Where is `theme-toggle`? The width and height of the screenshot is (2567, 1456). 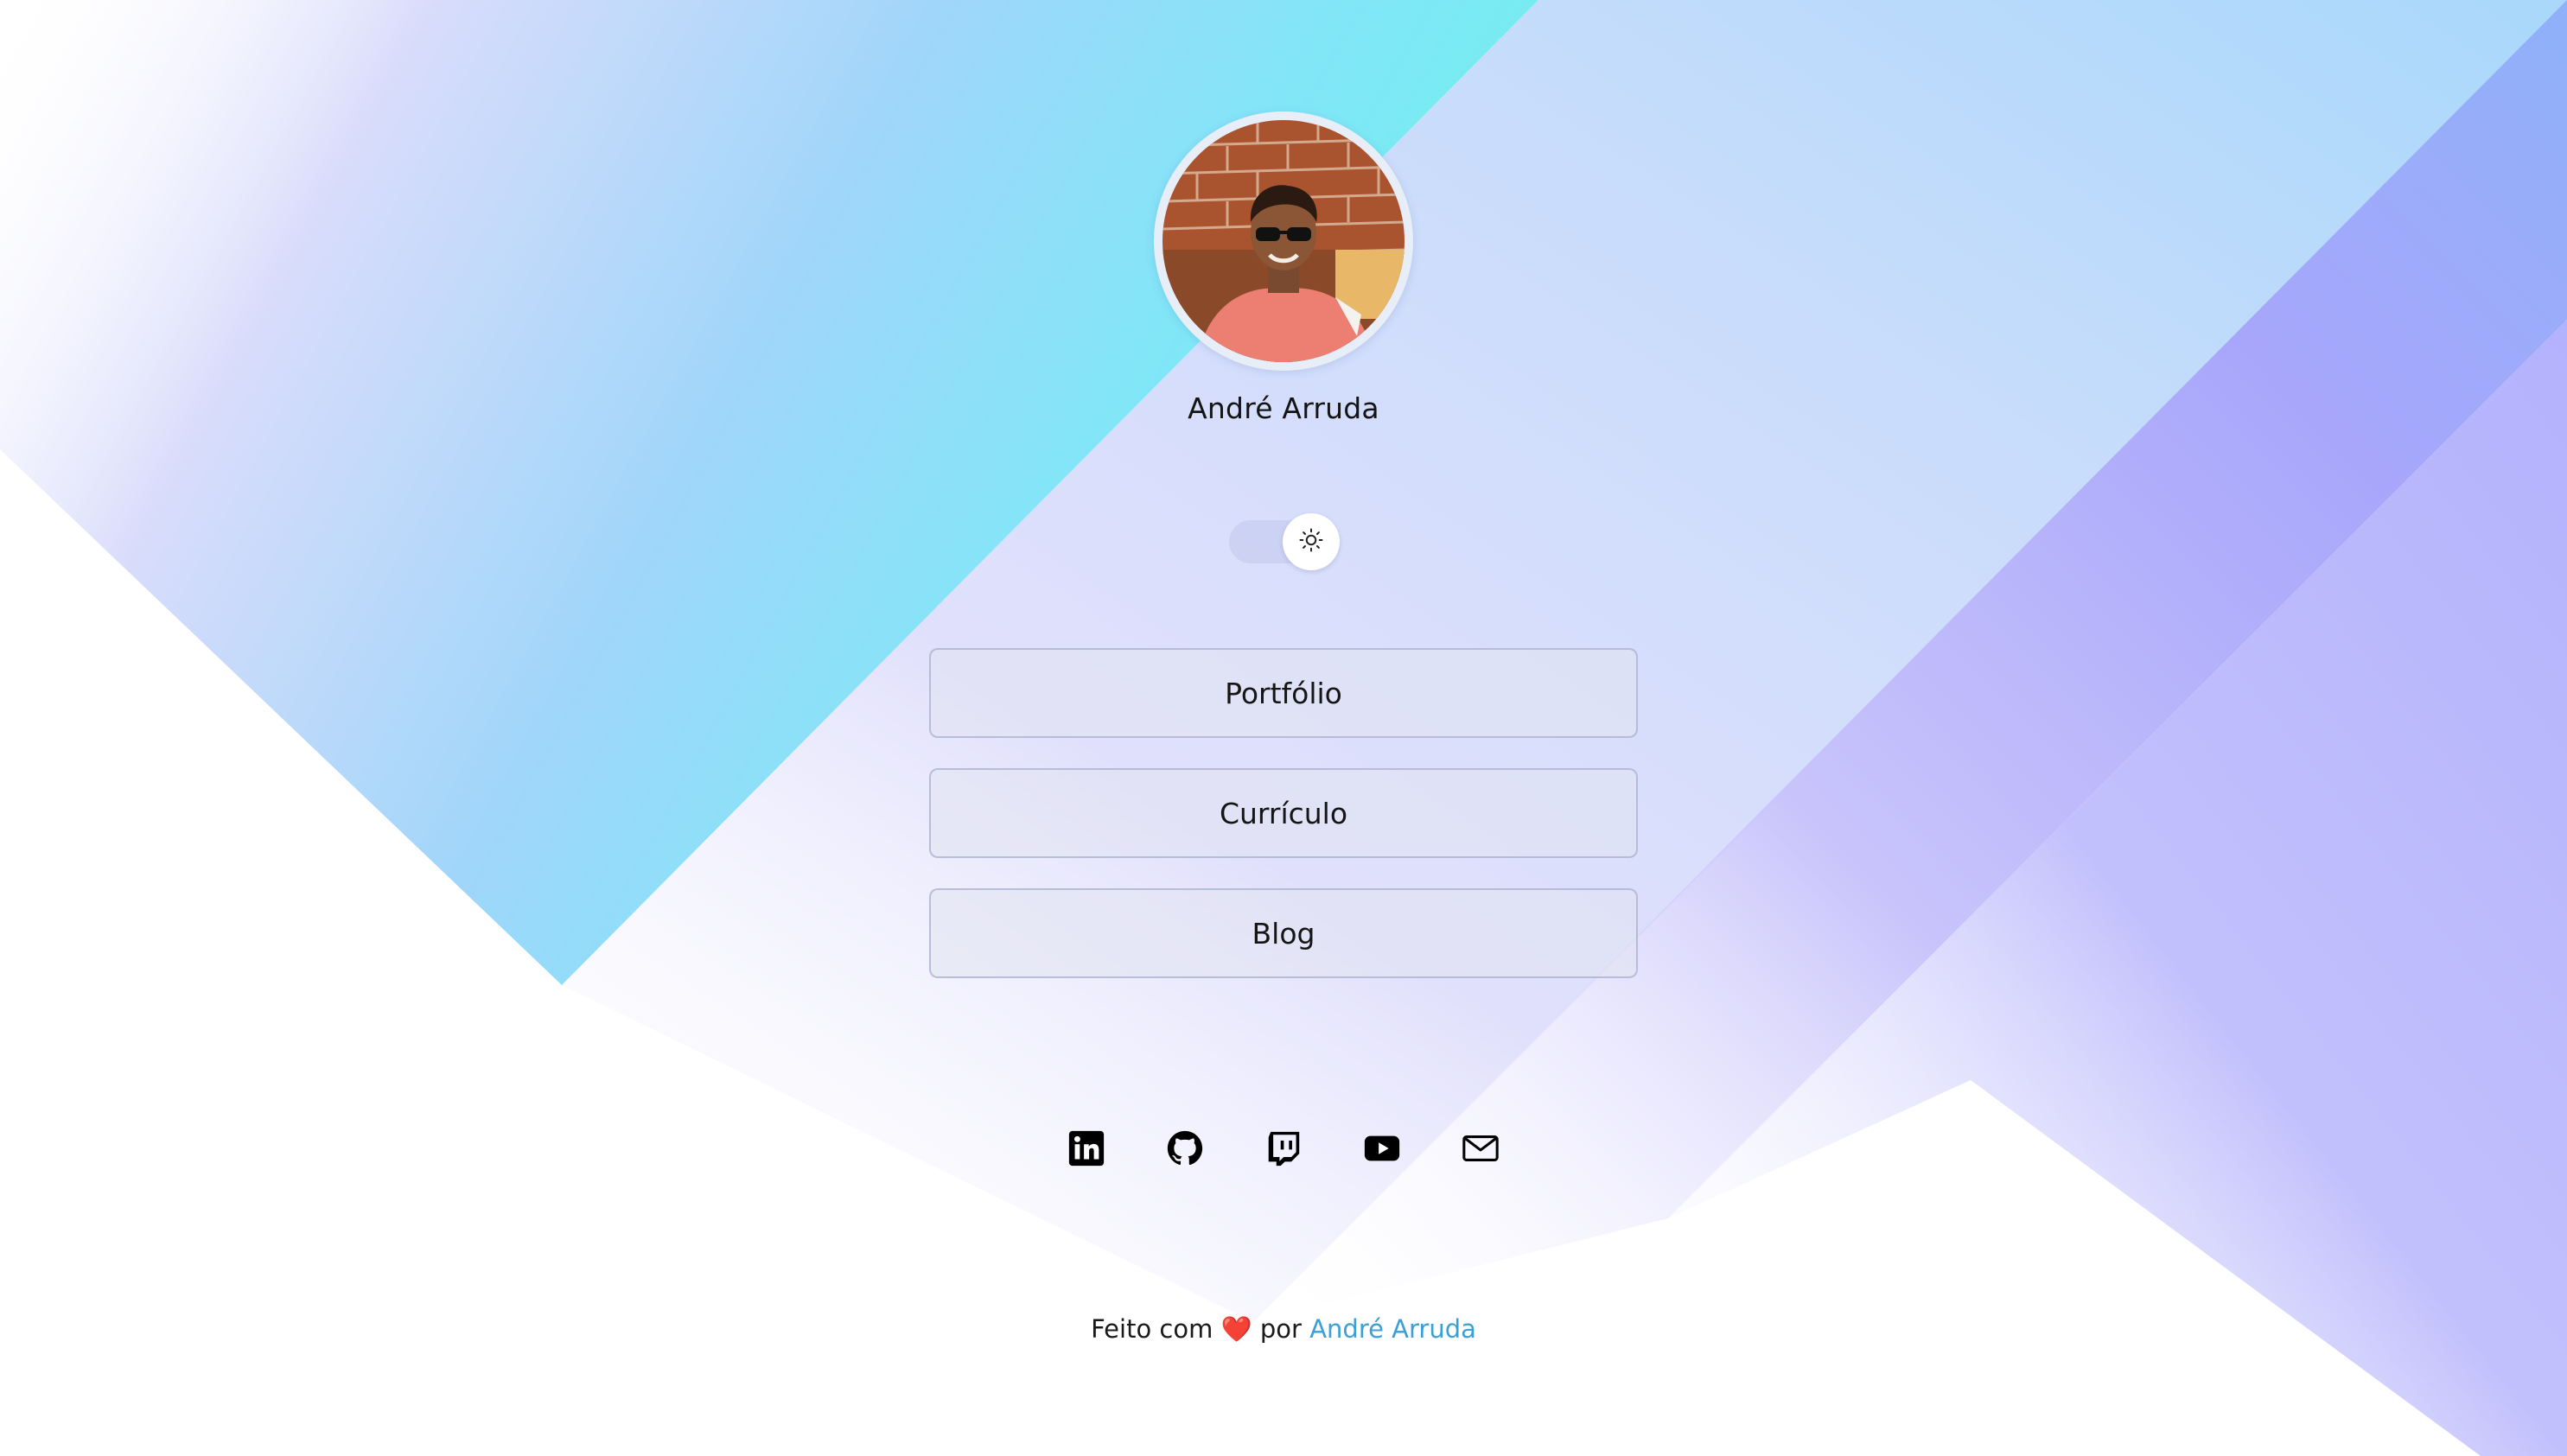 theme-toggle is located at coordinates (1285, 541).